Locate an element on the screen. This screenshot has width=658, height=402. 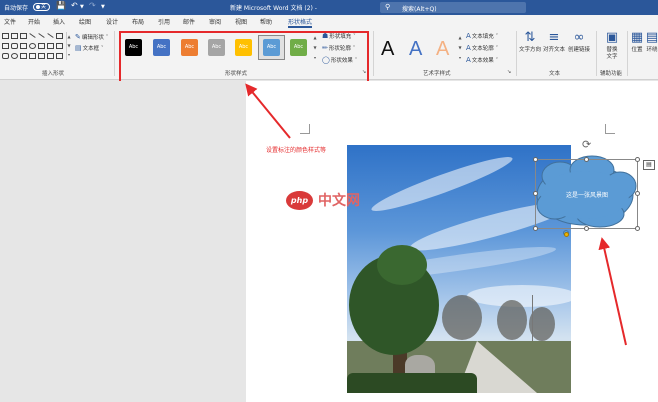
rounded-rect-shape-icon is located at coordinates (14, 46).